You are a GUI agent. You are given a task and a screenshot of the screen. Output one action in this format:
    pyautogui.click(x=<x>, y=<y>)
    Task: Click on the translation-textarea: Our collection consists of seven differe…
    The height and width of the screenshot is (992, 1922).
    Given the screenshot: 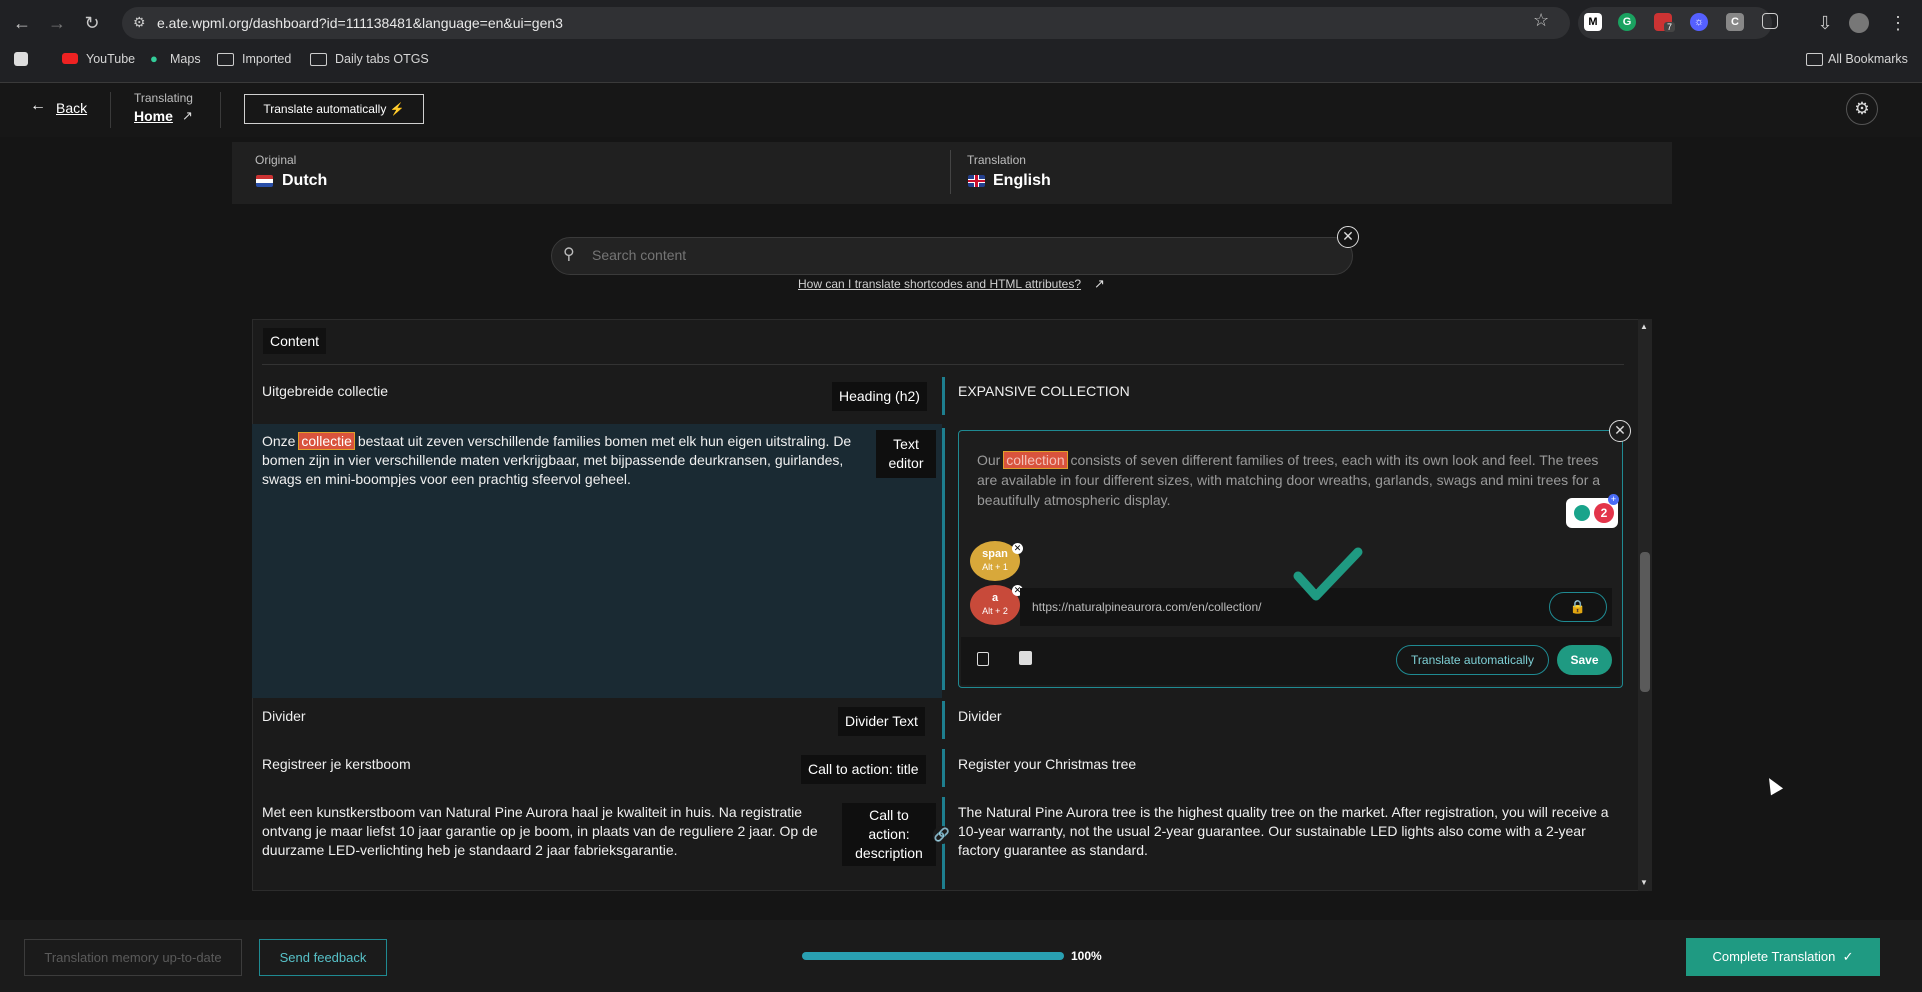 What is the action you would take?
    pyautogui.click(x=1293, y=480)
    